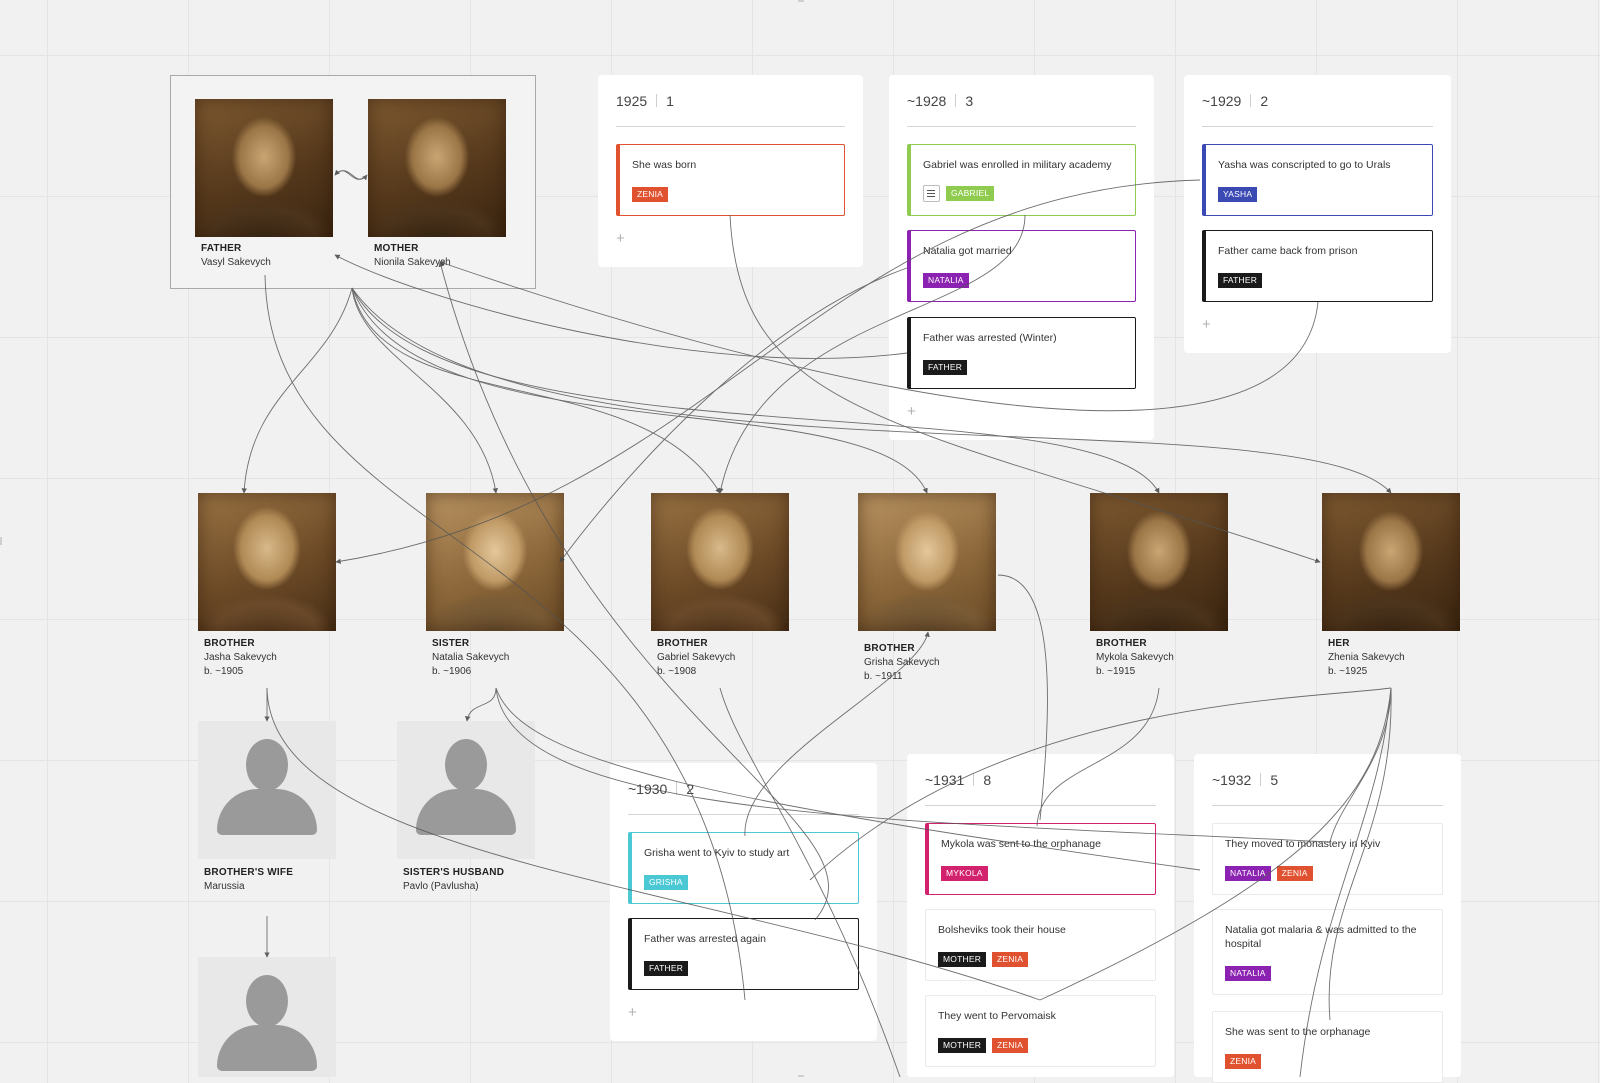 Image resolution: width=1600 pixels, height=1083 pixels. Describe the element at coordinates (1222, 101) in the screenshot. I see `column-year: ~1929` at that location.